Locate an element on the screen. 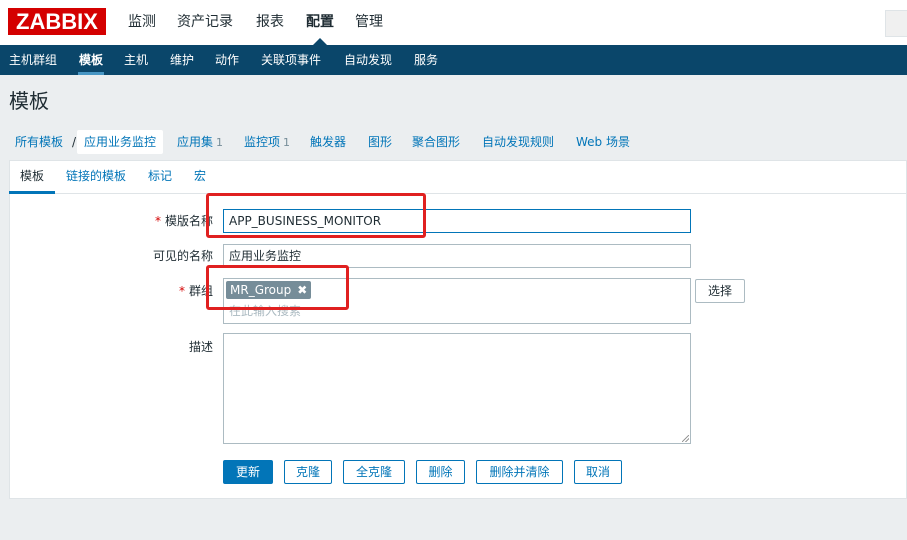 The height and width of the screenshot is (540, 907). top-menu-administration: 管理 is located at coordinates (369, 22).